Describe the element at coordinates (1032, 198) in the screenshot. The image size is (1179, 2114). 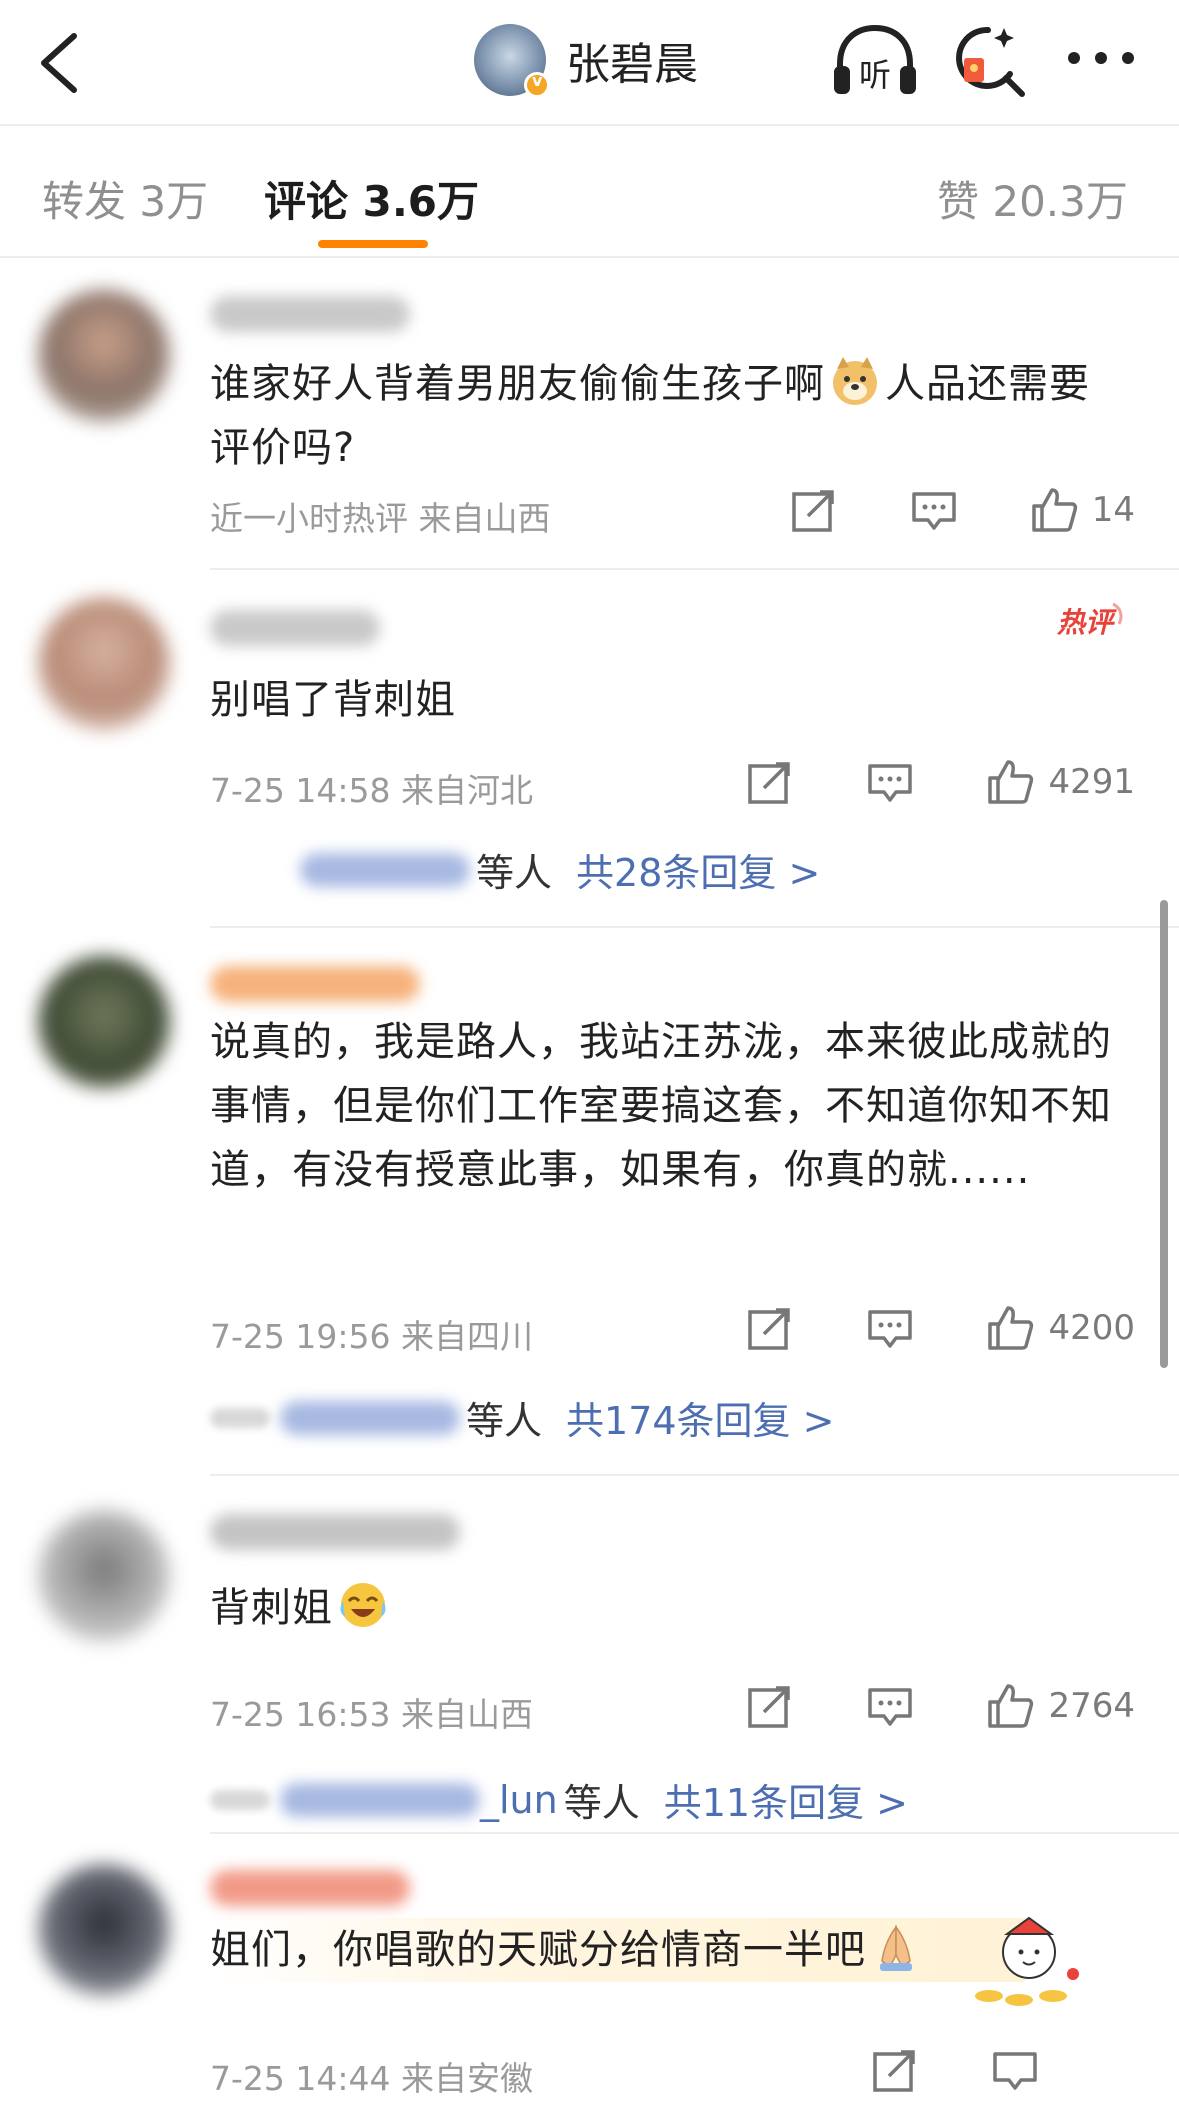
I see `tab-likes: 赞 20.3万` at that location.